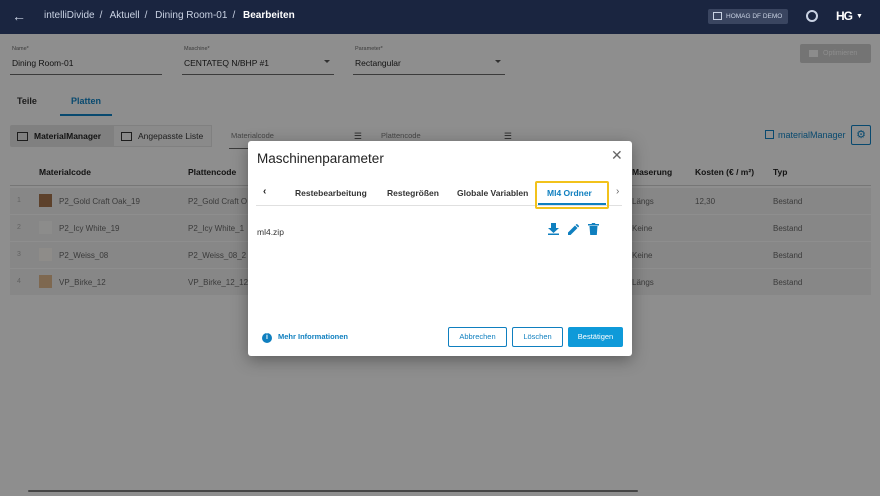 The width and height of the screenshot is (880, 496). Describe the element at coordinates (553, 229) in the screenshot. I see `download-icon` at that location.